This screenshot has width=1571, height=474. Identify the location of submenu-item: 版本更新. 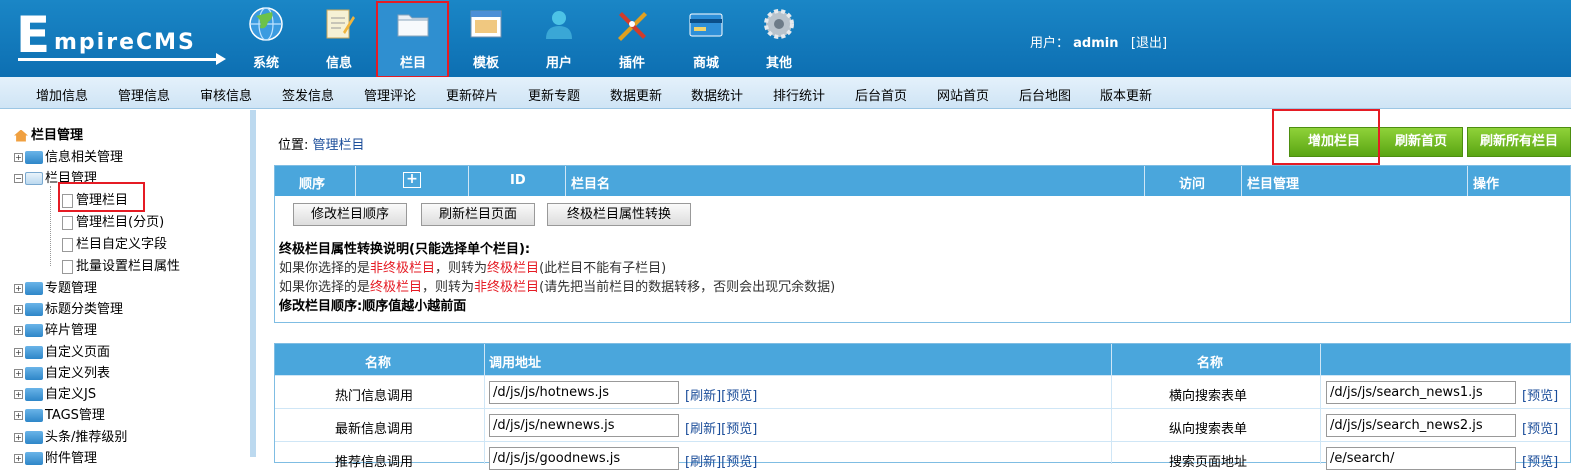
(1126, 94).